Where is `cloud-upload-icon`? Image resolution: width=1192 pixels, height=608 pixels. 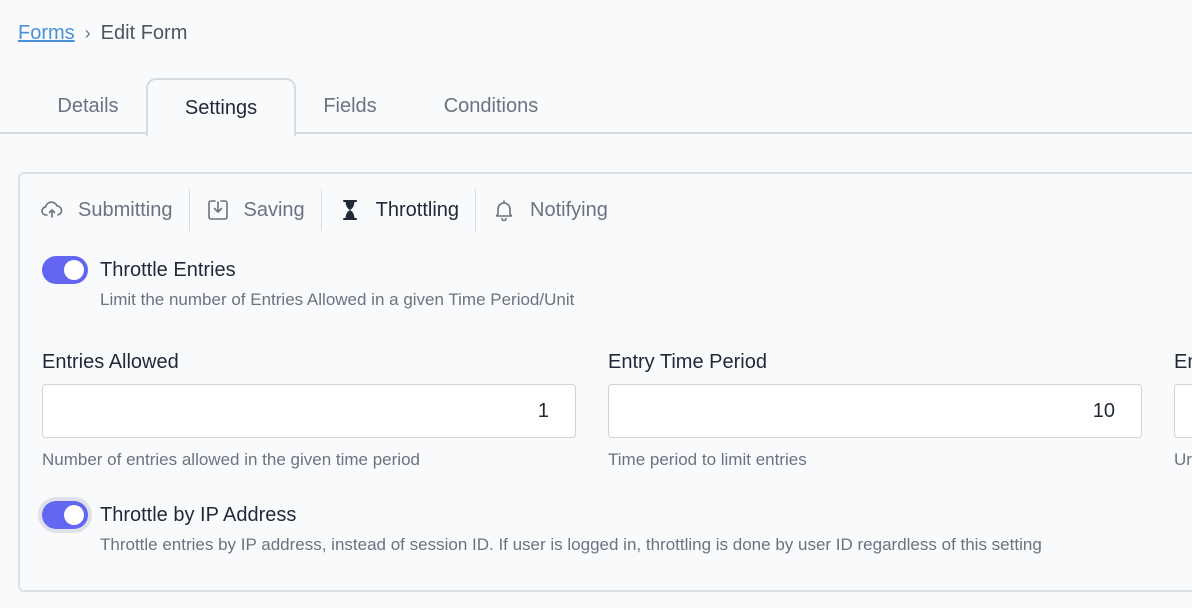
cloud-upload-icon is located at coordinates (52, 210).